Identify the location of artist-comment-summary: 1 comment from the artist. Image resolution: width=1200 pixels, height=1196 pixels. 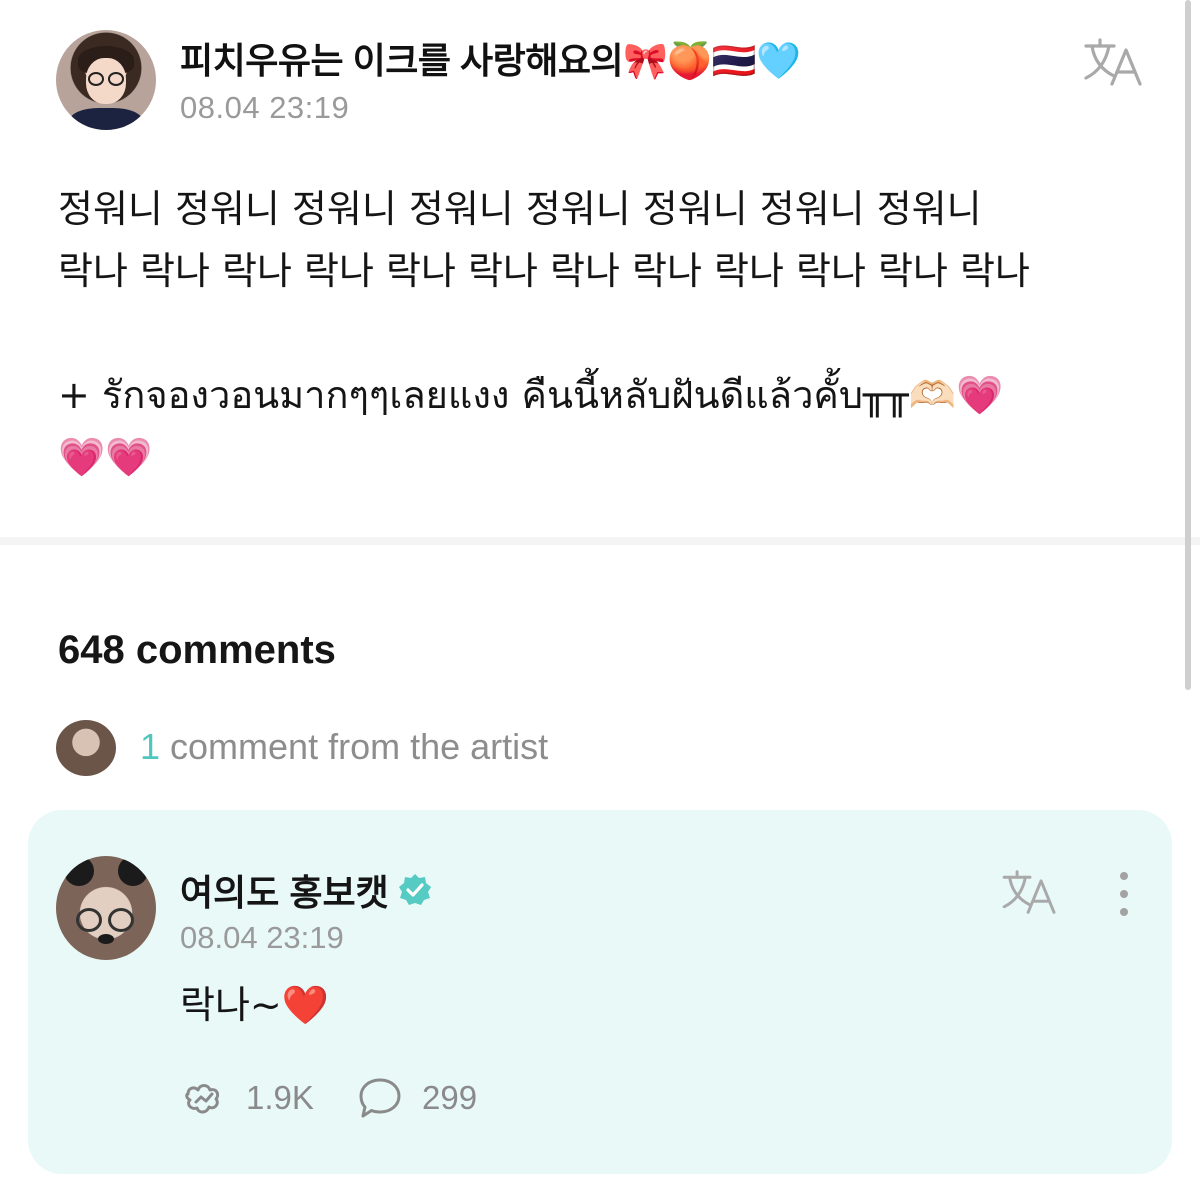
(406, 748).